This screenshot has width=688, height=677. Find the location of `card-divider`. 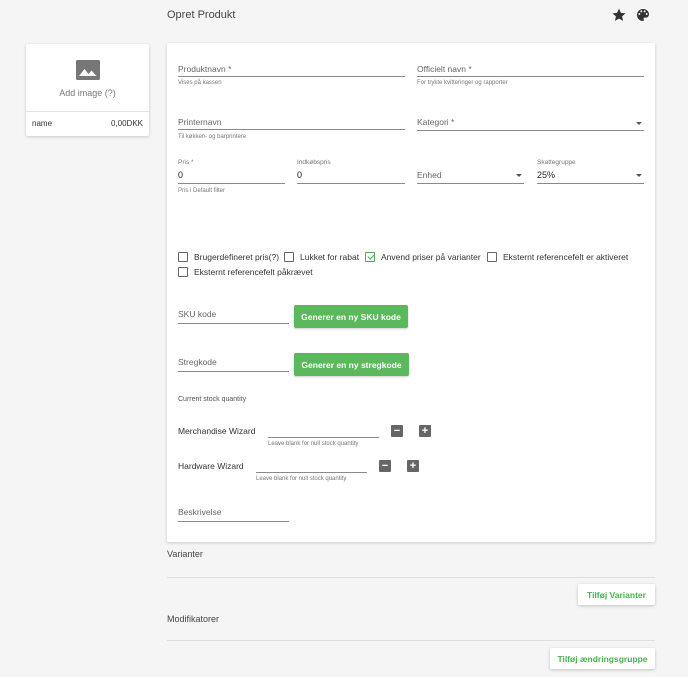

card-divider is located at coordinates (87, 111).